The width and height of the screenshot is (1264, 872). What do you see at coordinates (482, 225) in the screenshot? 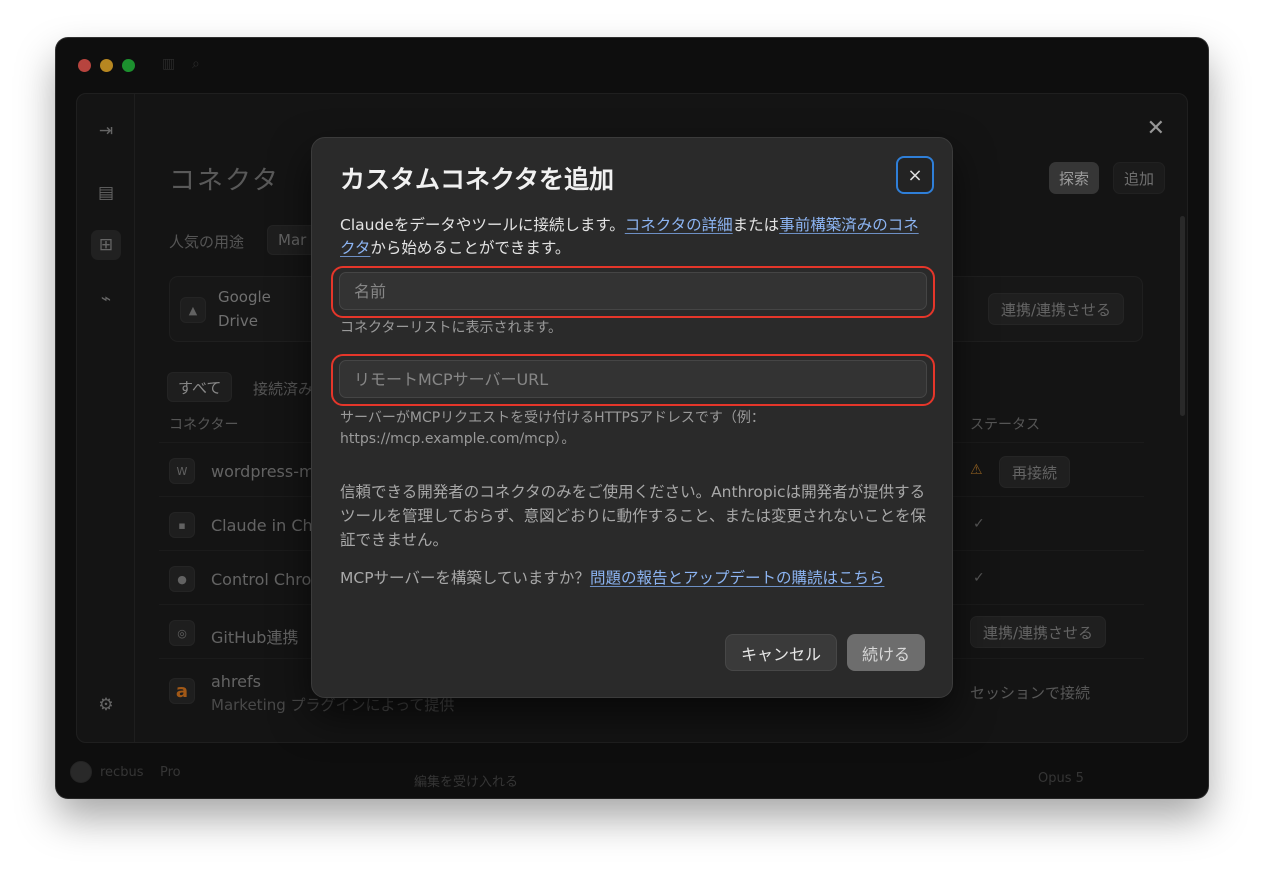
I see `desc-prefix: Claudeをデータやツールに接続します。` at bounding box center [482, 225].